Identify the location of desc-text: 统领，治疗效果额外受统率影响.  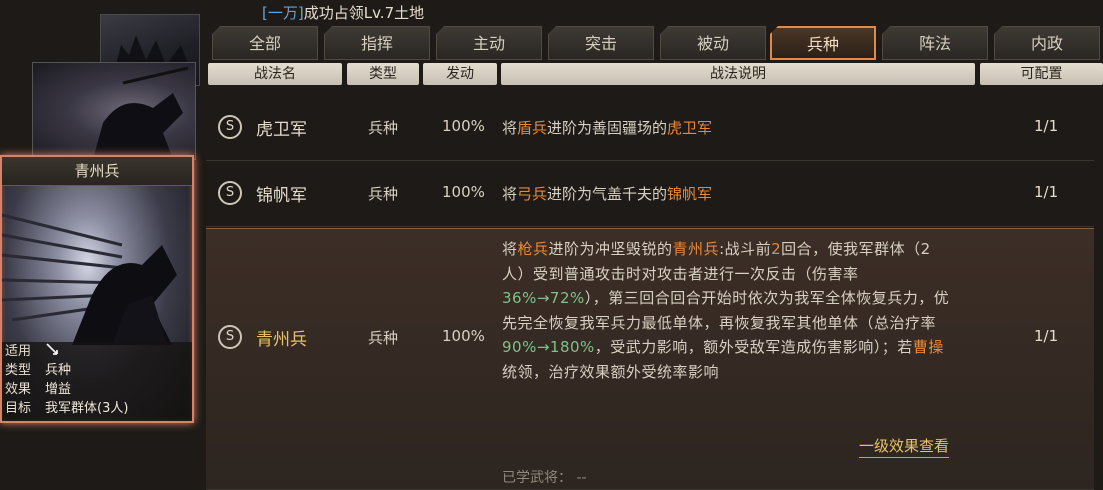
(611, 371).